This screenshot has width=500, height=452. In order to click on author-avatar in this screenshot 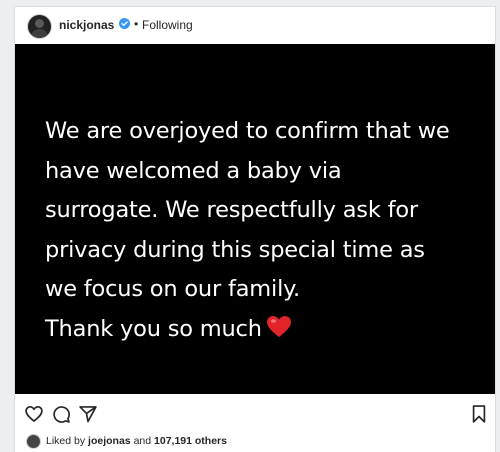, I will do `click(39, 26)`.